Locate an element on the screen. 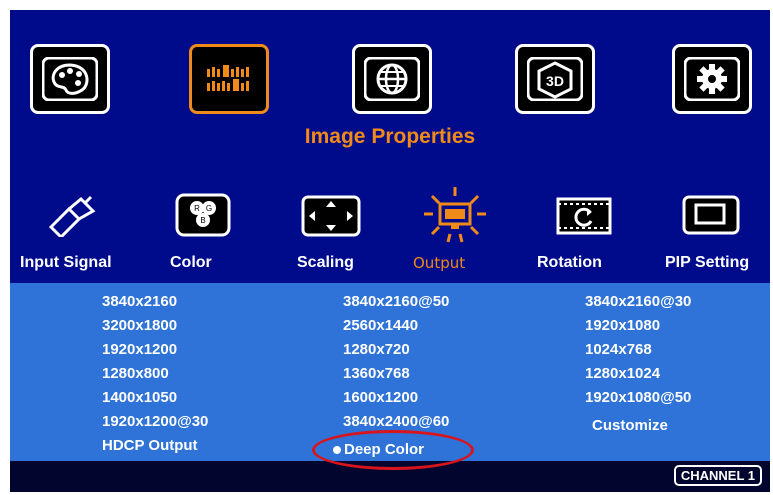 This screenshot has height=495, width=773. svg-text: B is located at coordinates (202, 220).